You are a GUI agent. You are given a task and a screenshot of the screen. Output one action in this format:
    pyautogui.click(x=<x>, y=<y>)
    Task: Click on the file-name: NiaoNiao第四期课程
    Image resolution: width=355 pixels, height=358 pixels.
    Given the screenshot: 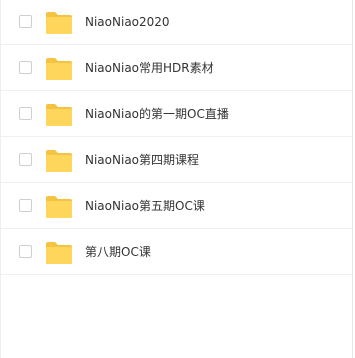 What is the action you would take?
    pyautogui.click(x=142, y=160)
    